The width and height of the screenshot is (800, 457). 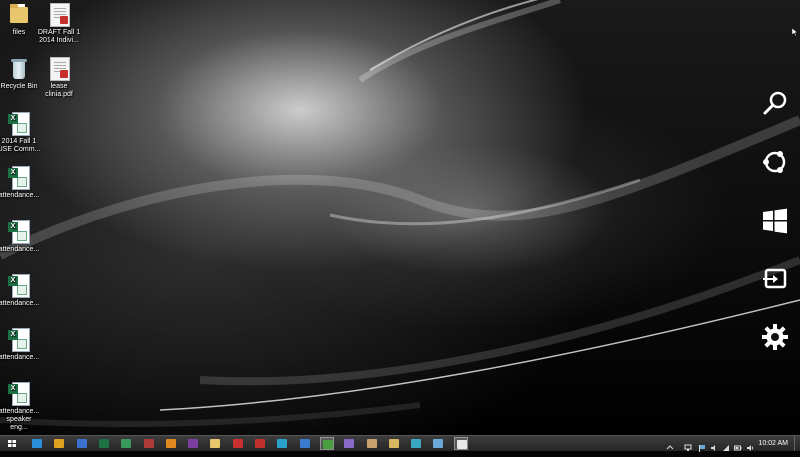 I want to click on recycle-bin-icon, so click(x=19, y=69).